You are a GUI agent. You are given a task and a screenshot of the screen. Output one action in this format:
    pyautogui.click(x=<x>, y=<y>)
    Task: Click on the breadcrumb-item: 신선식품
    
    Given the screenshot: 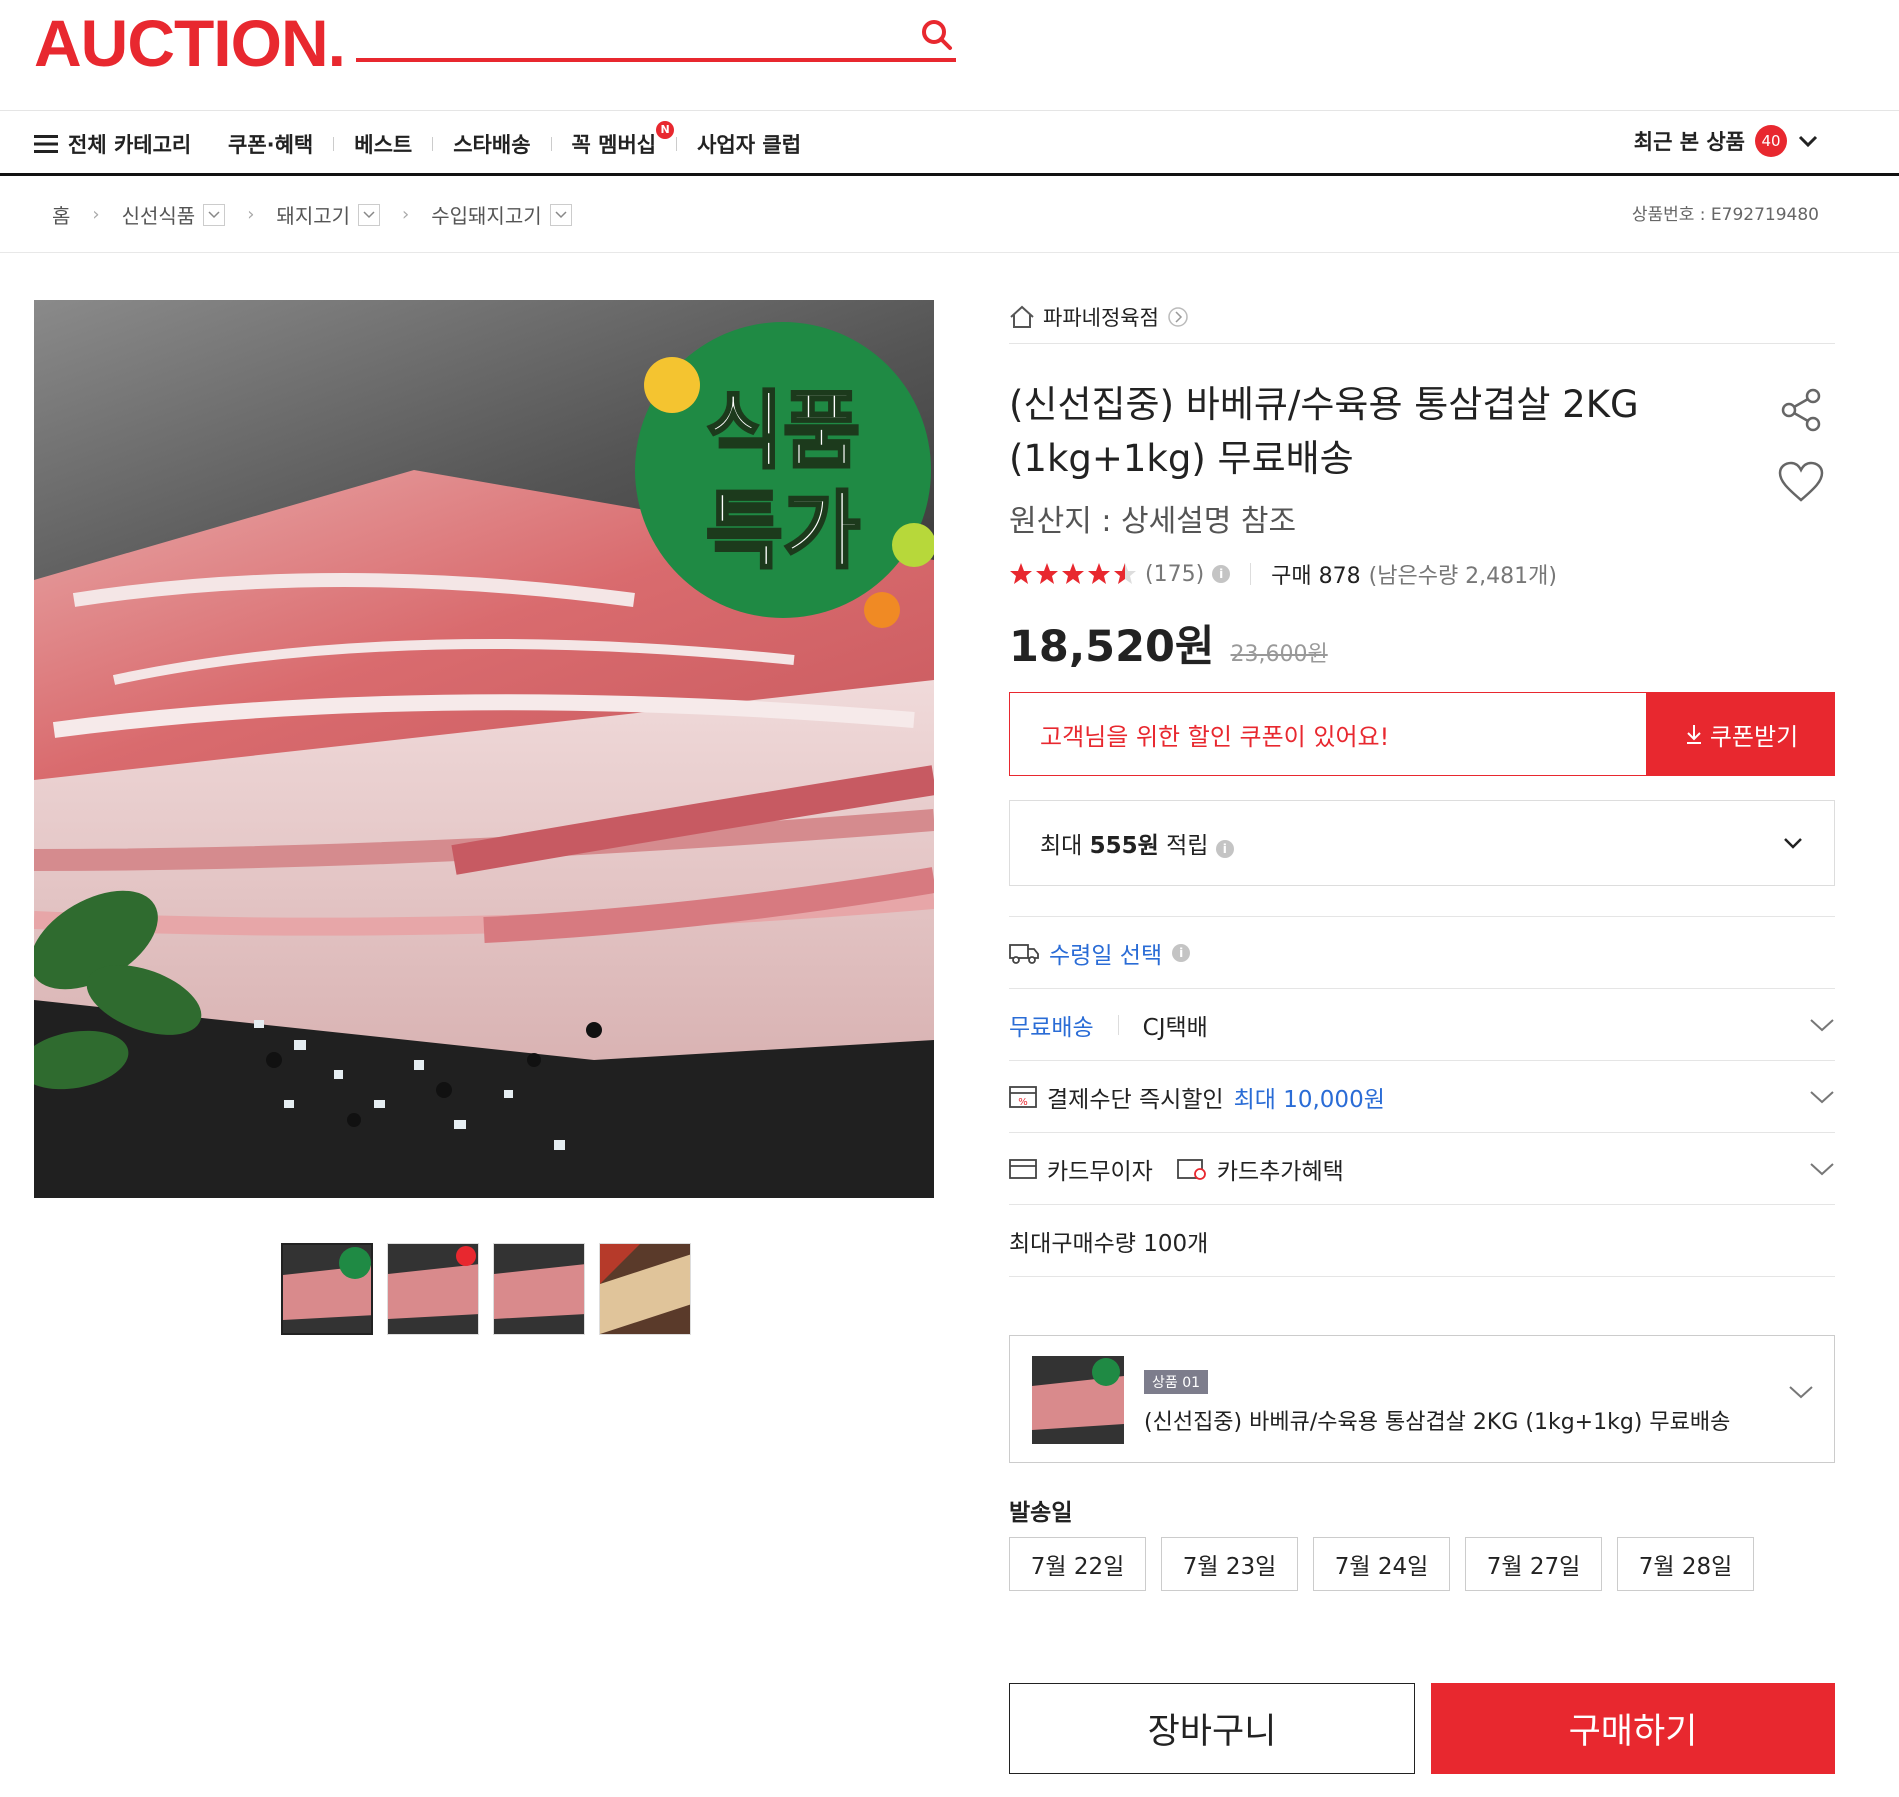 What is the action you would take?
    pyautogui.click(x=174, y=214)
    